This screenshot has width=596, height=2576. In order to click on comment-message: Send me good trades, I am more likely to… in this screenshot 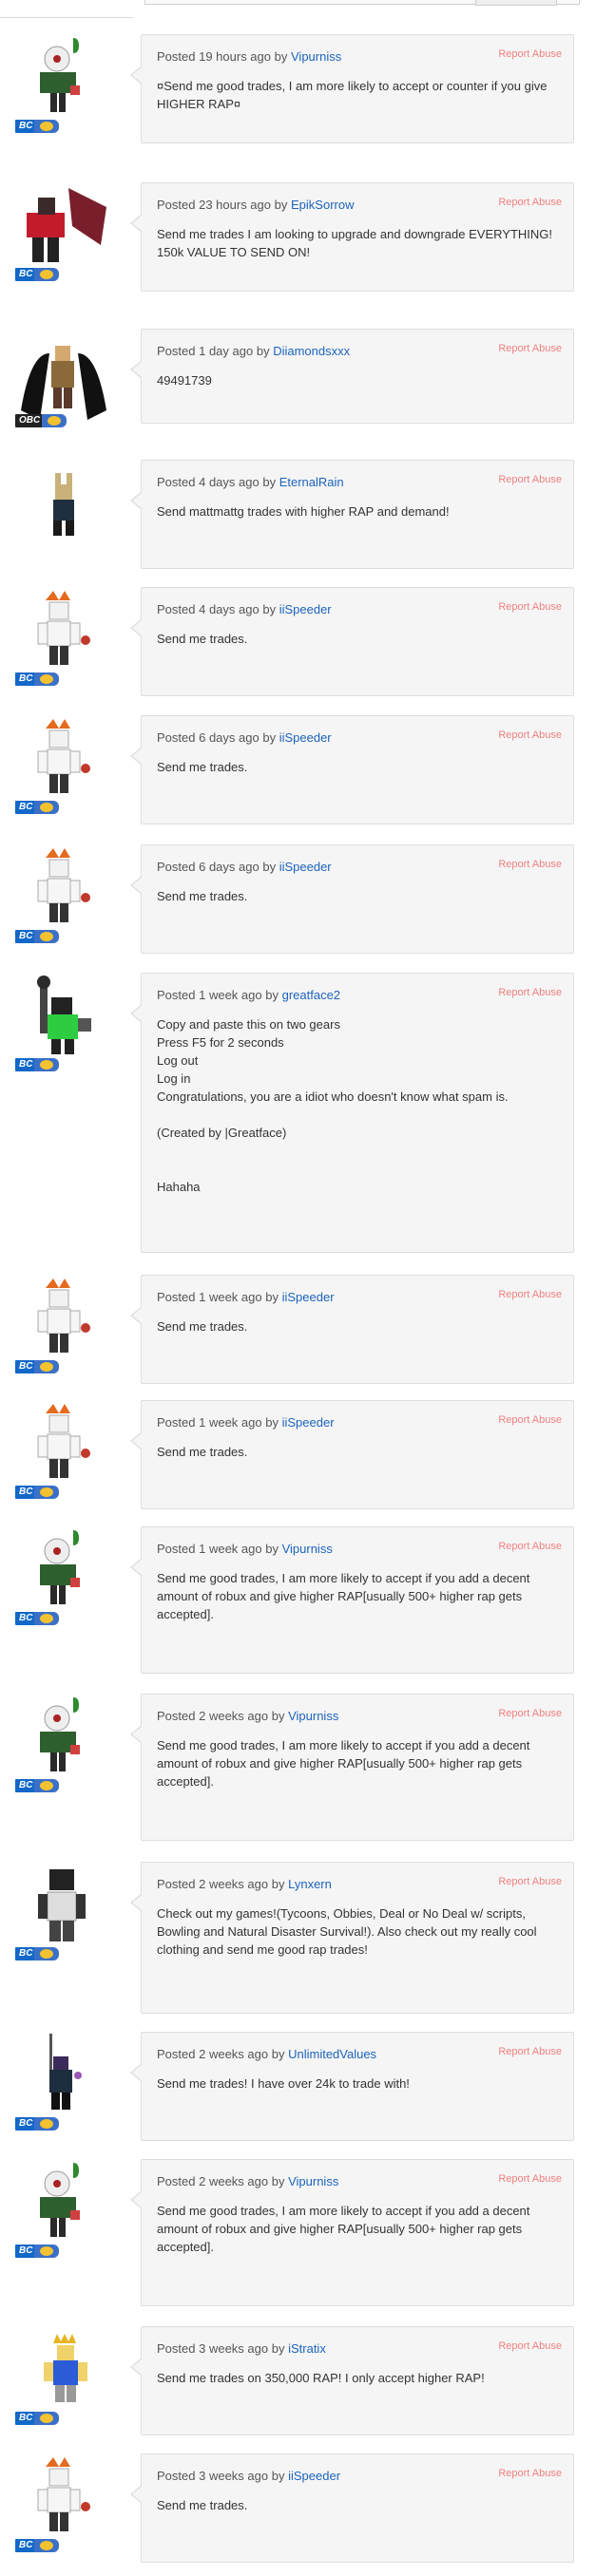, I will do `click(345, 2229)`.